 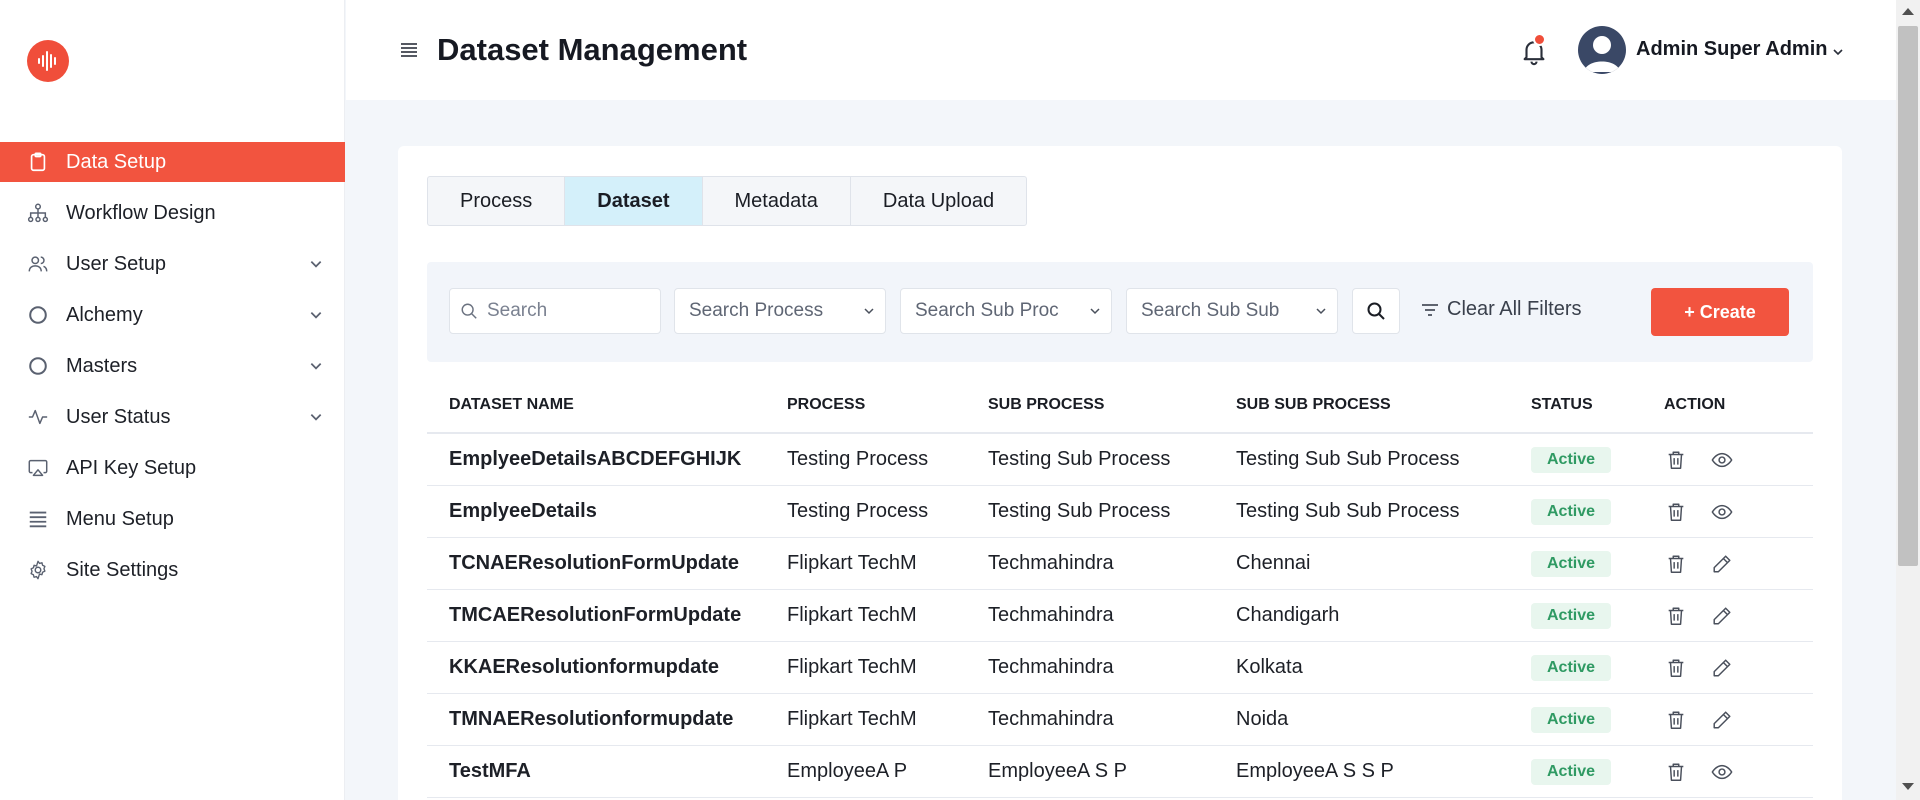 I want to click on sidebar-item-data-setup: Data Setup, so click(x=172, y=162).